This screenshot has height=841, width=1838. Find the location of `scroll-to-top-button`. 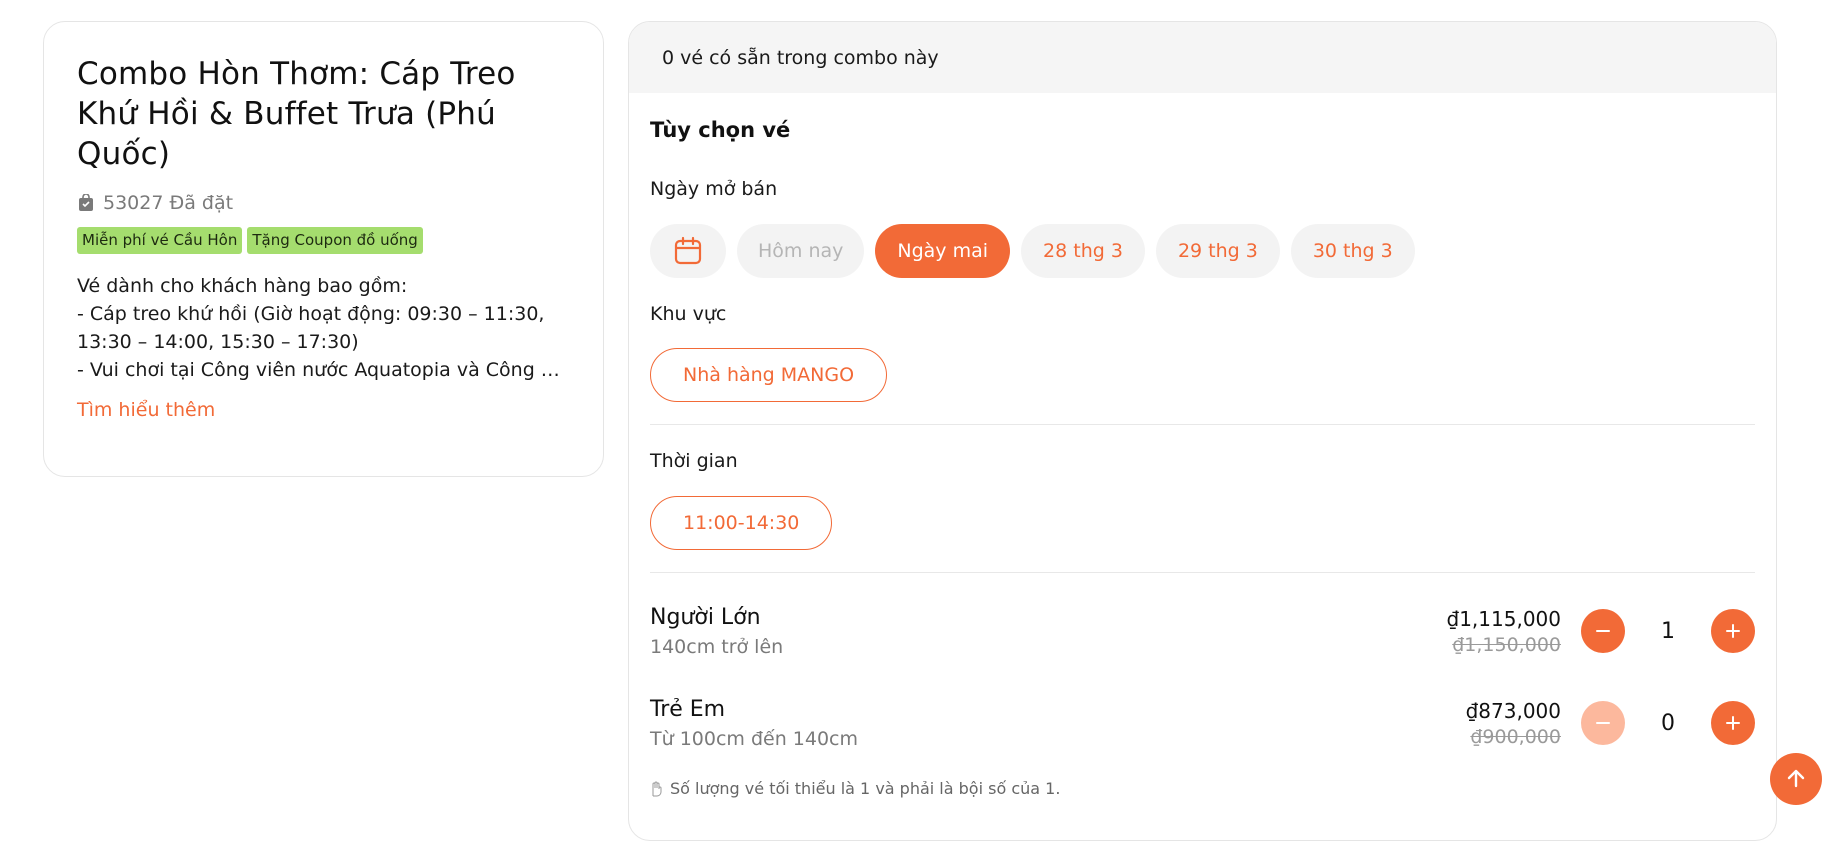

scroll-to-top-button is located at coordinates (1796, 779).